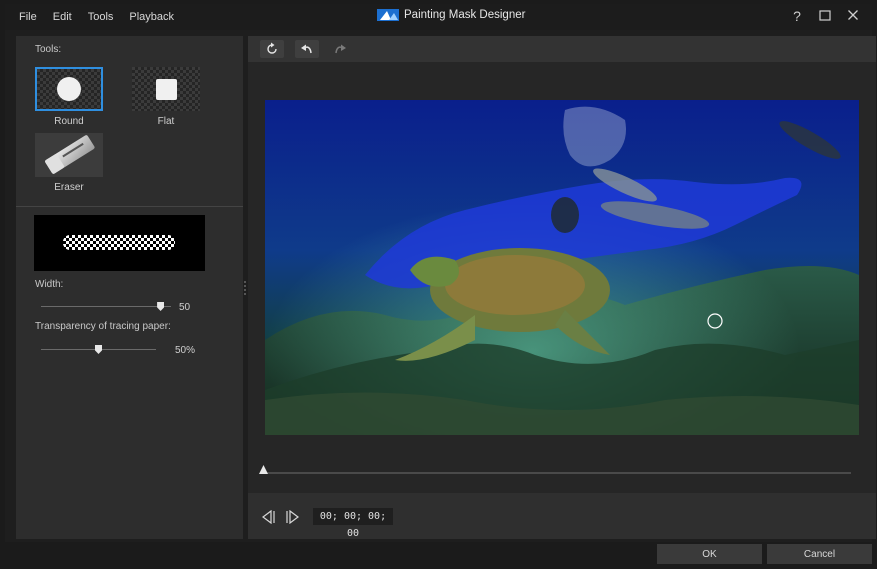 The width and height of the screenshot is (877, 569). What do you see at coordinates (353, 523) in the screenshot?
I see `timecode-display: 00; 00; 00; 00` at bounding box center [353, 523].